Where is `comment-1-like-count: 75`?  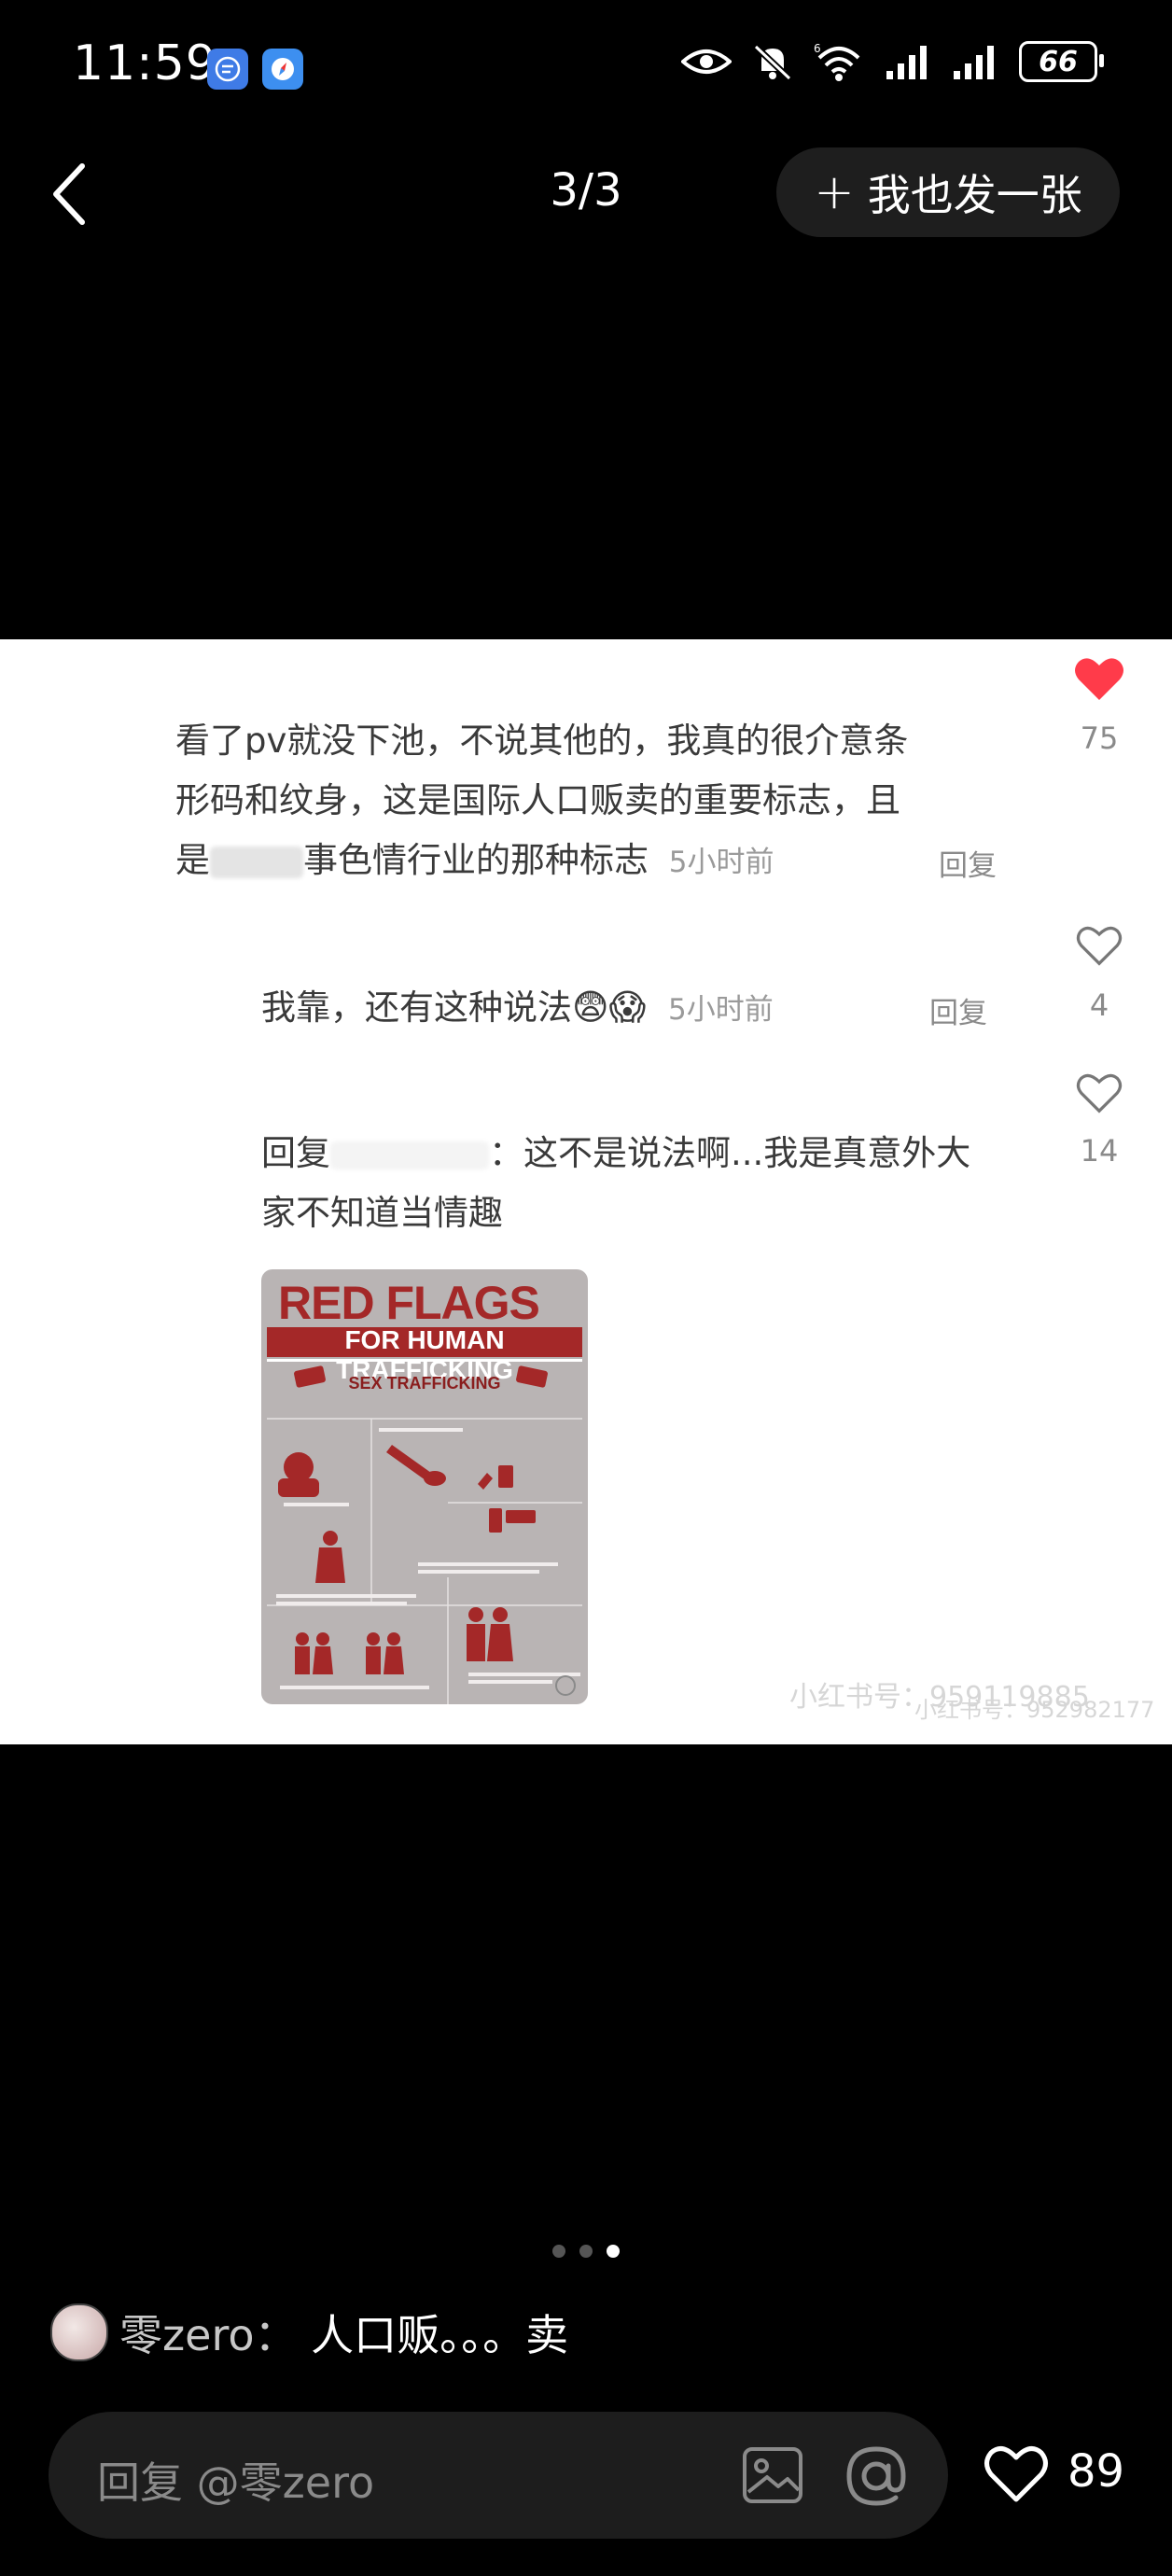 comment-1-like-count: 75 is located at coordinates (1099, 738).